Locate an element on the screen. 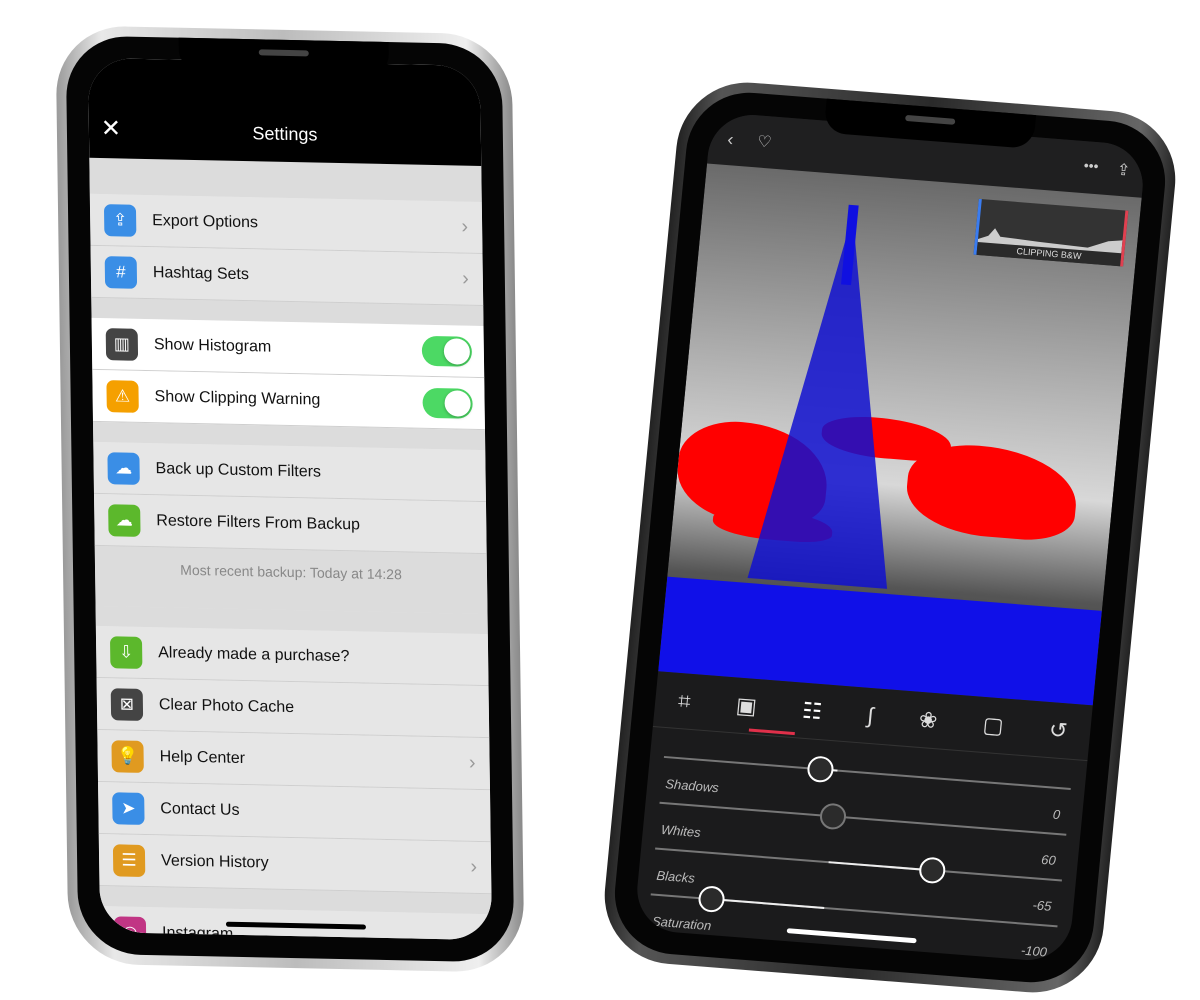 This screenshot has width=1200, height=1000. settings-row-back-up-custom-filters: ☁ Back up Custom Filters is located at coordinates (289, 472).